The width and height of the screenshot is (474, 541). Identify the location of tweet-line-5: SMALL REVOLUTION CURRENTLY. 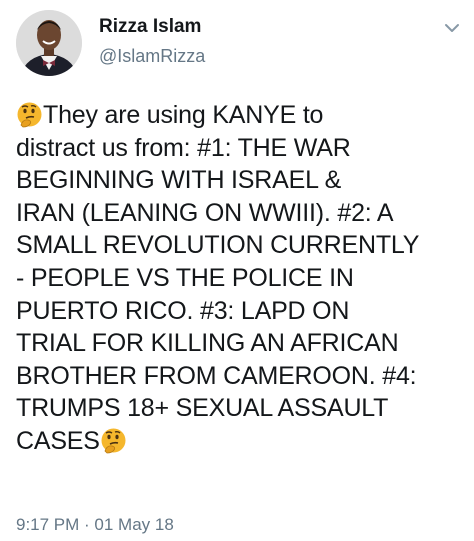
(218, 245).